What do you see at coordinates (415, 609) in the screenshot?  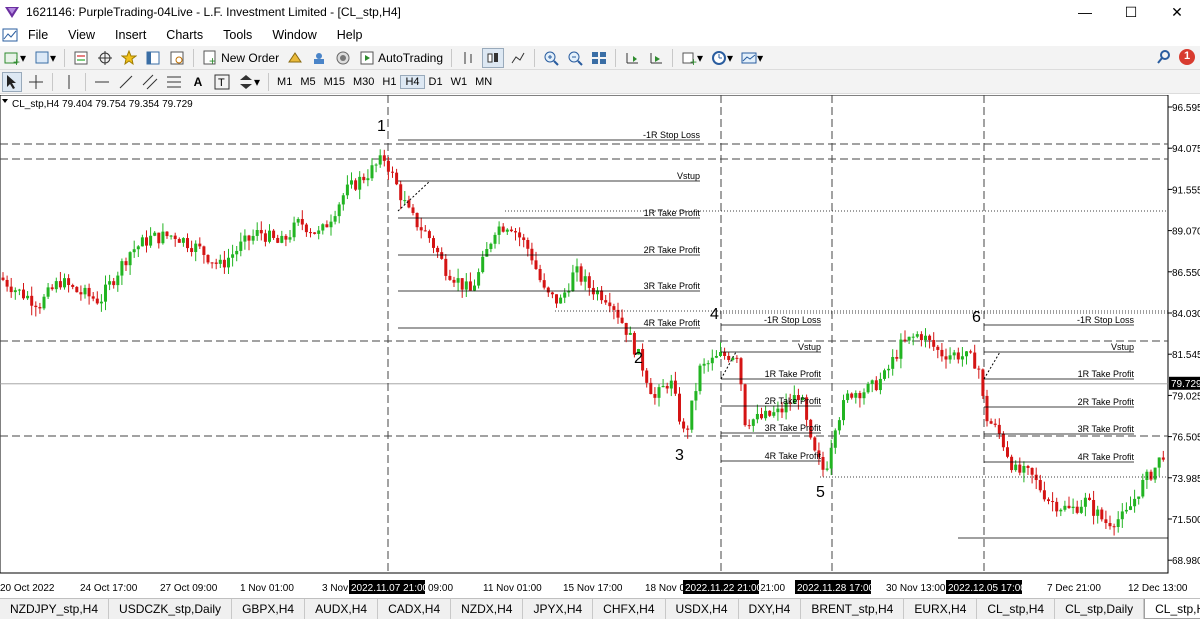 I see `chart-tab: CADX,H4` at bounding box center [415, 609].